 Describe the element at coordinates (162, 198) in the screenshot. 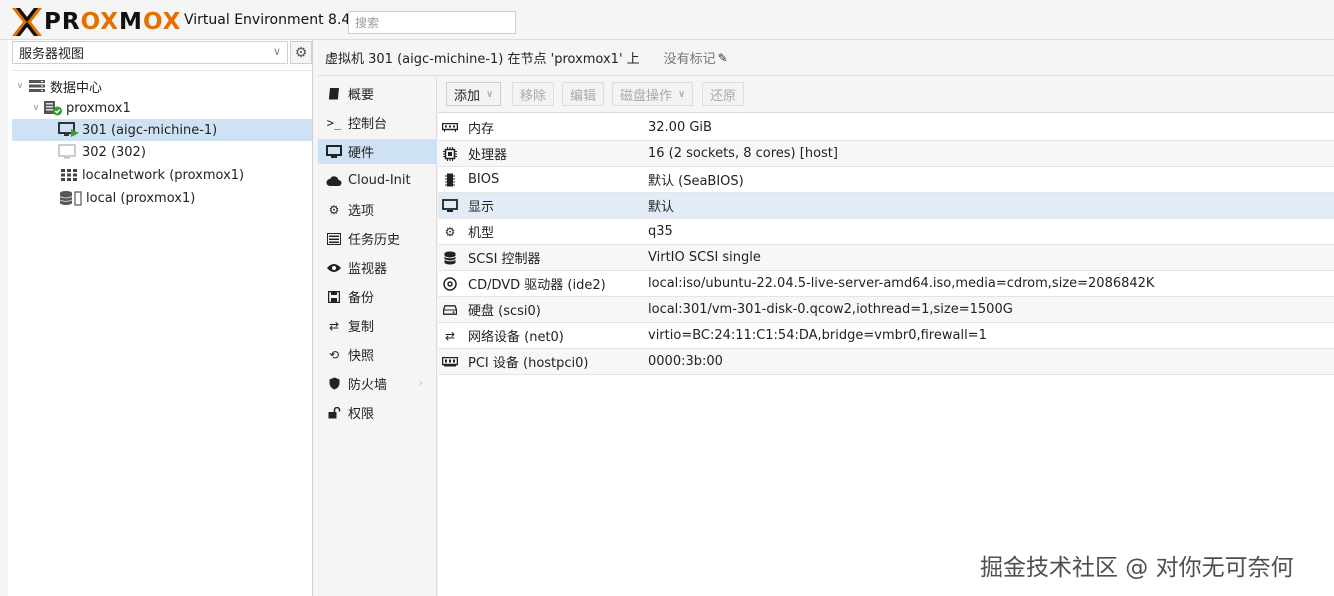

I see `tree-item-local-storage: local (proxmox1)` at that location.